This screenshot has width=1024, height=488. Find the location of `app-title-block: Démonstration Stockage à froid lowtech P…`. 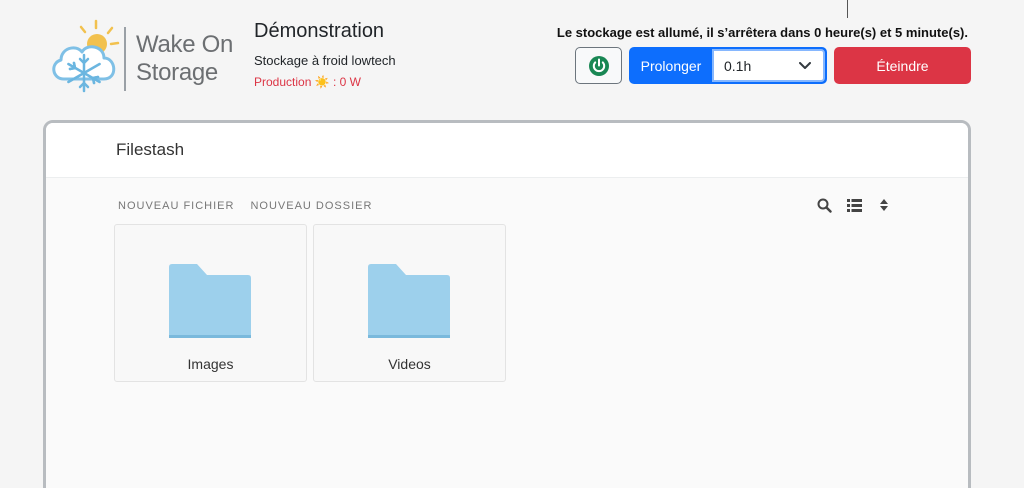

app-title-block: Démonstration Stockage à froid lowtech P… is located at coordinates (325, 54).